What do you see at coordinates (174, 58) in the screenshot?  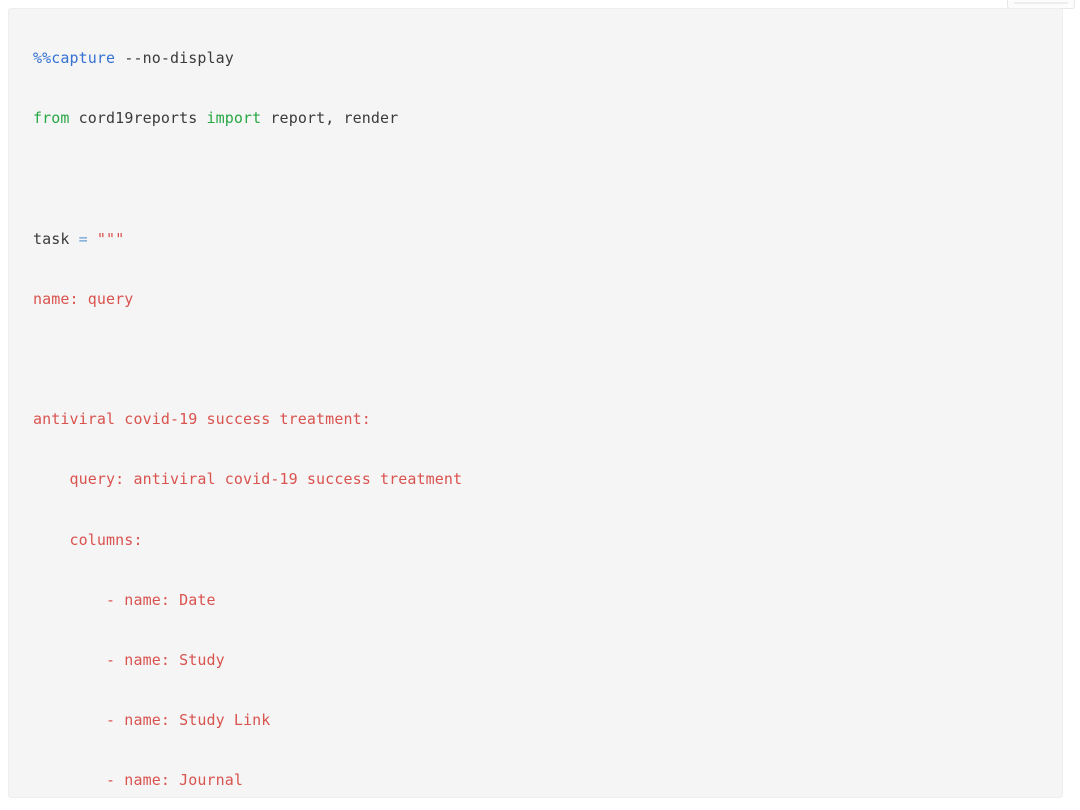 I see `token-magic-arg: --no-display` at bounding box center [174, 58].